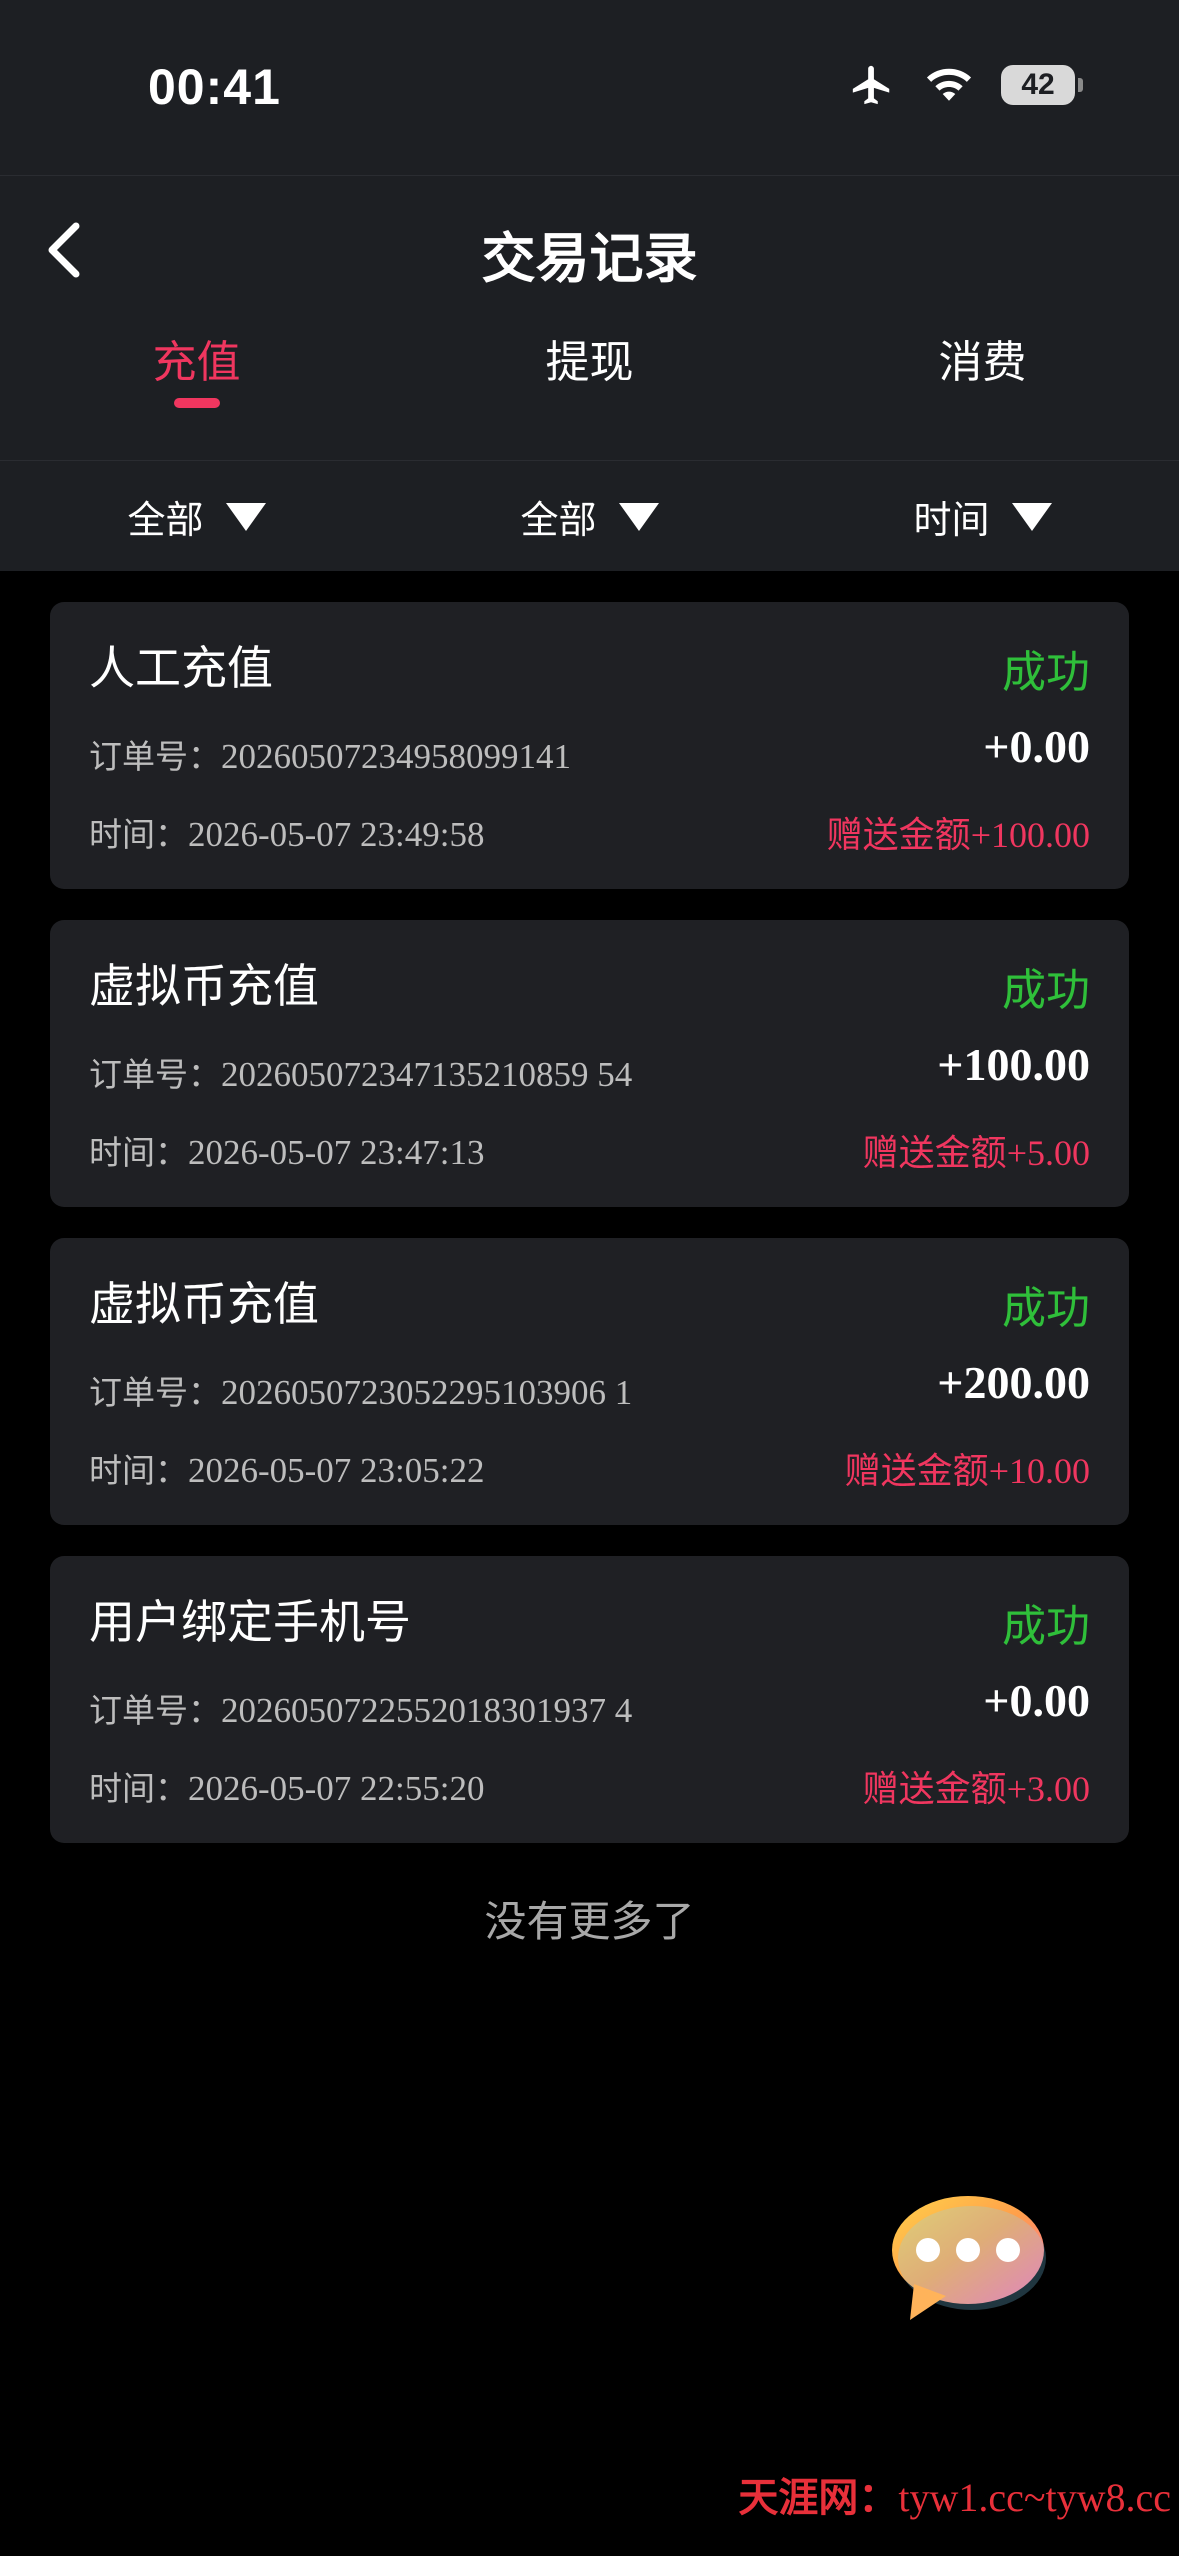  Describe the element at coordinates (871, 85) in the screenshot. I see `airplane-icon` at that location.